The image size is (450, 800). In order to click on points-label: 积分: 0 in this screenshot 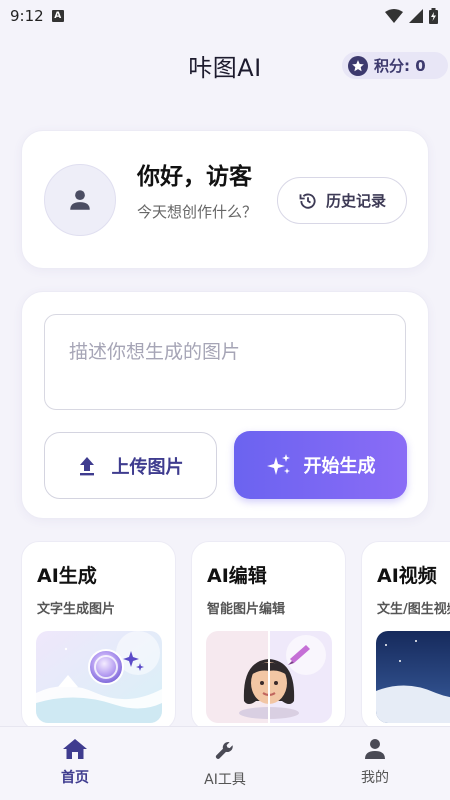, I will do `click(400, 66)`.